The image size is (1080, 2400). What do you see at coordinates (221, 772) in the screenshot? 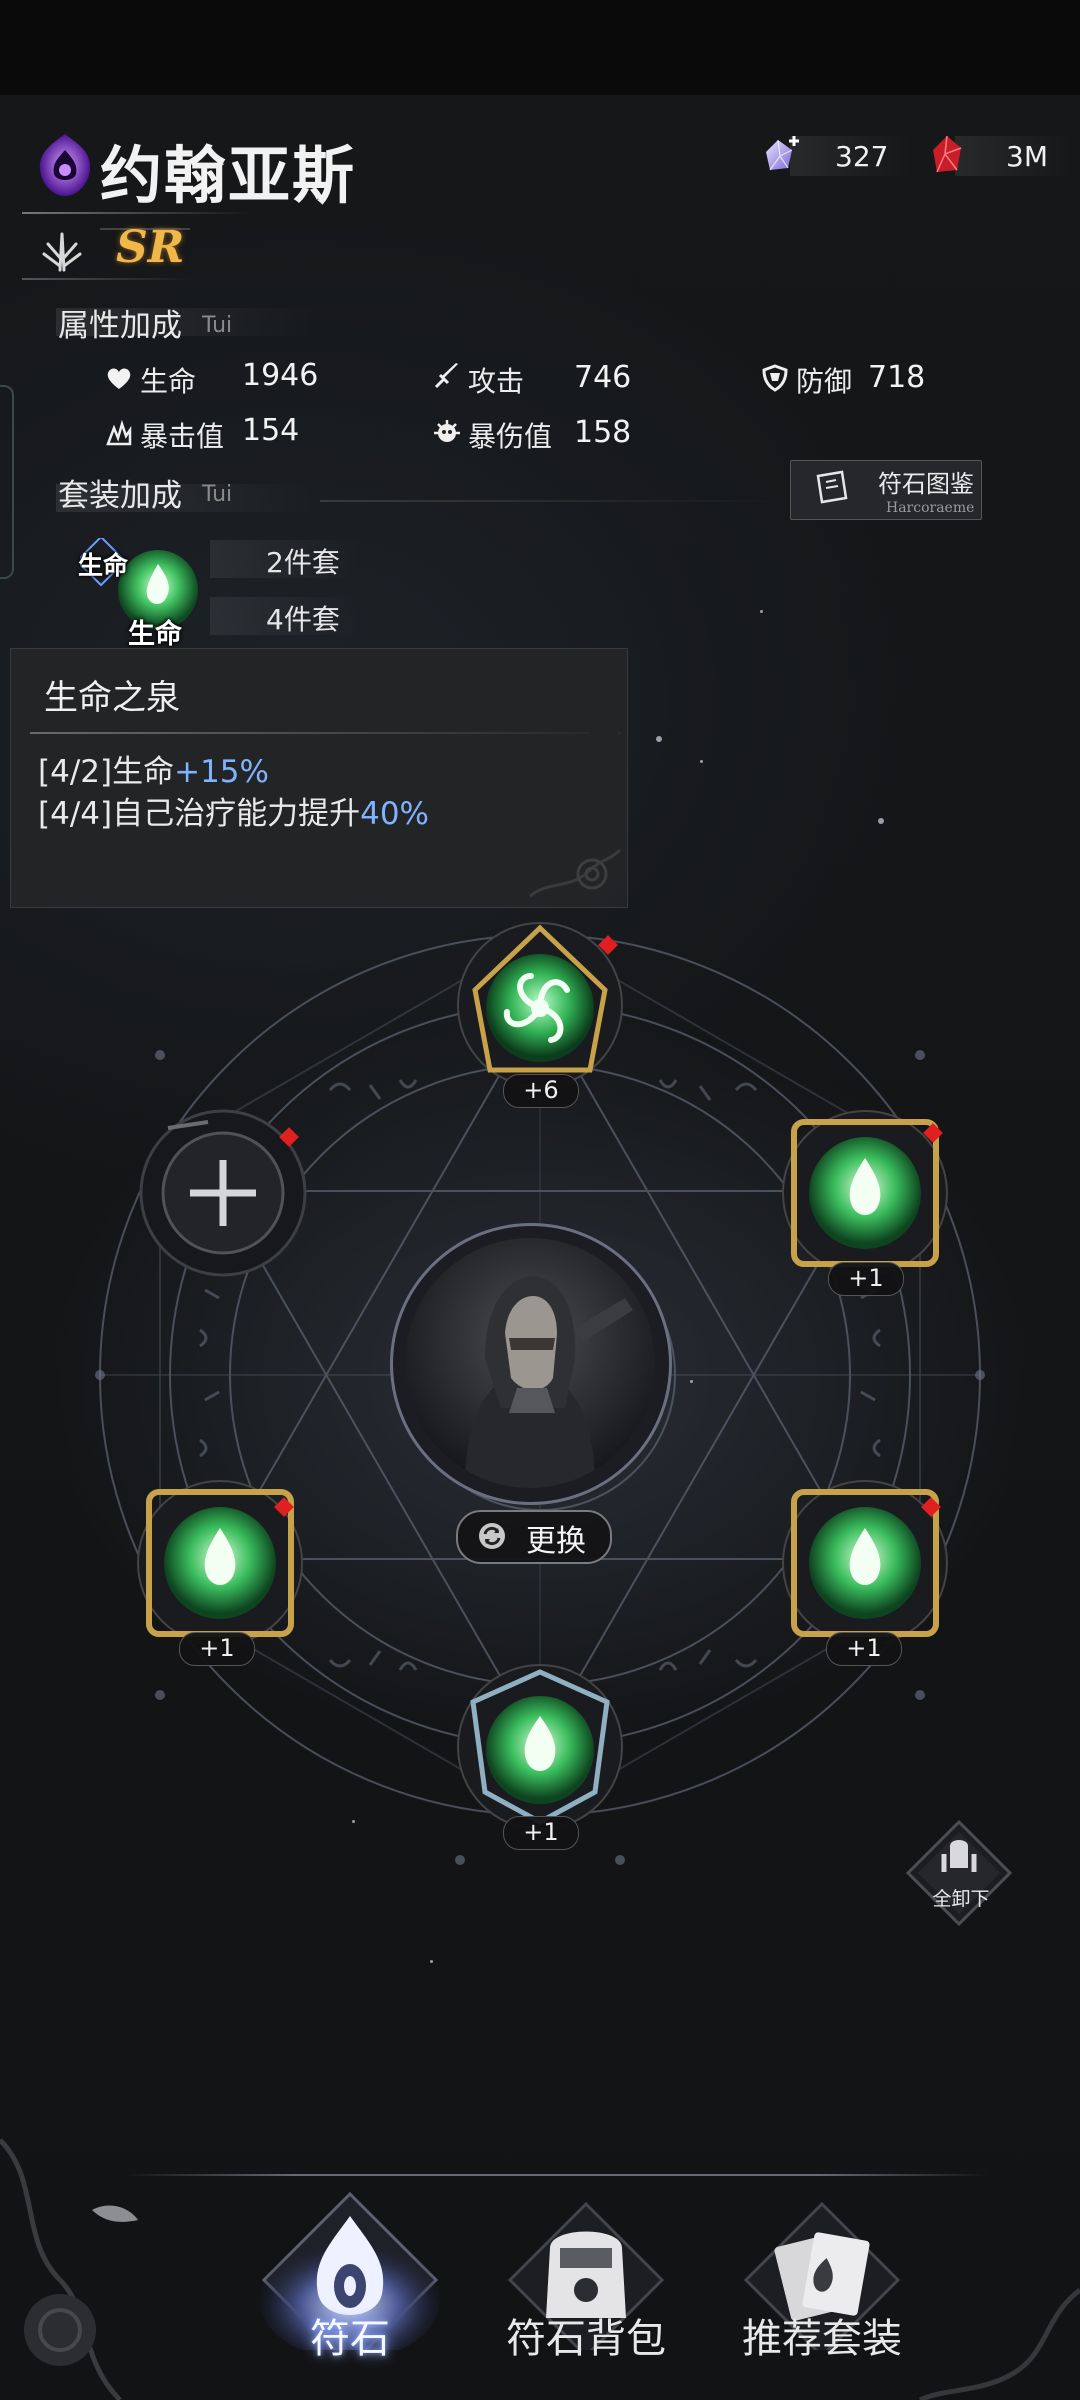
I see `tooltip-row-highlight: +15%` at bounding box center [221, 772].